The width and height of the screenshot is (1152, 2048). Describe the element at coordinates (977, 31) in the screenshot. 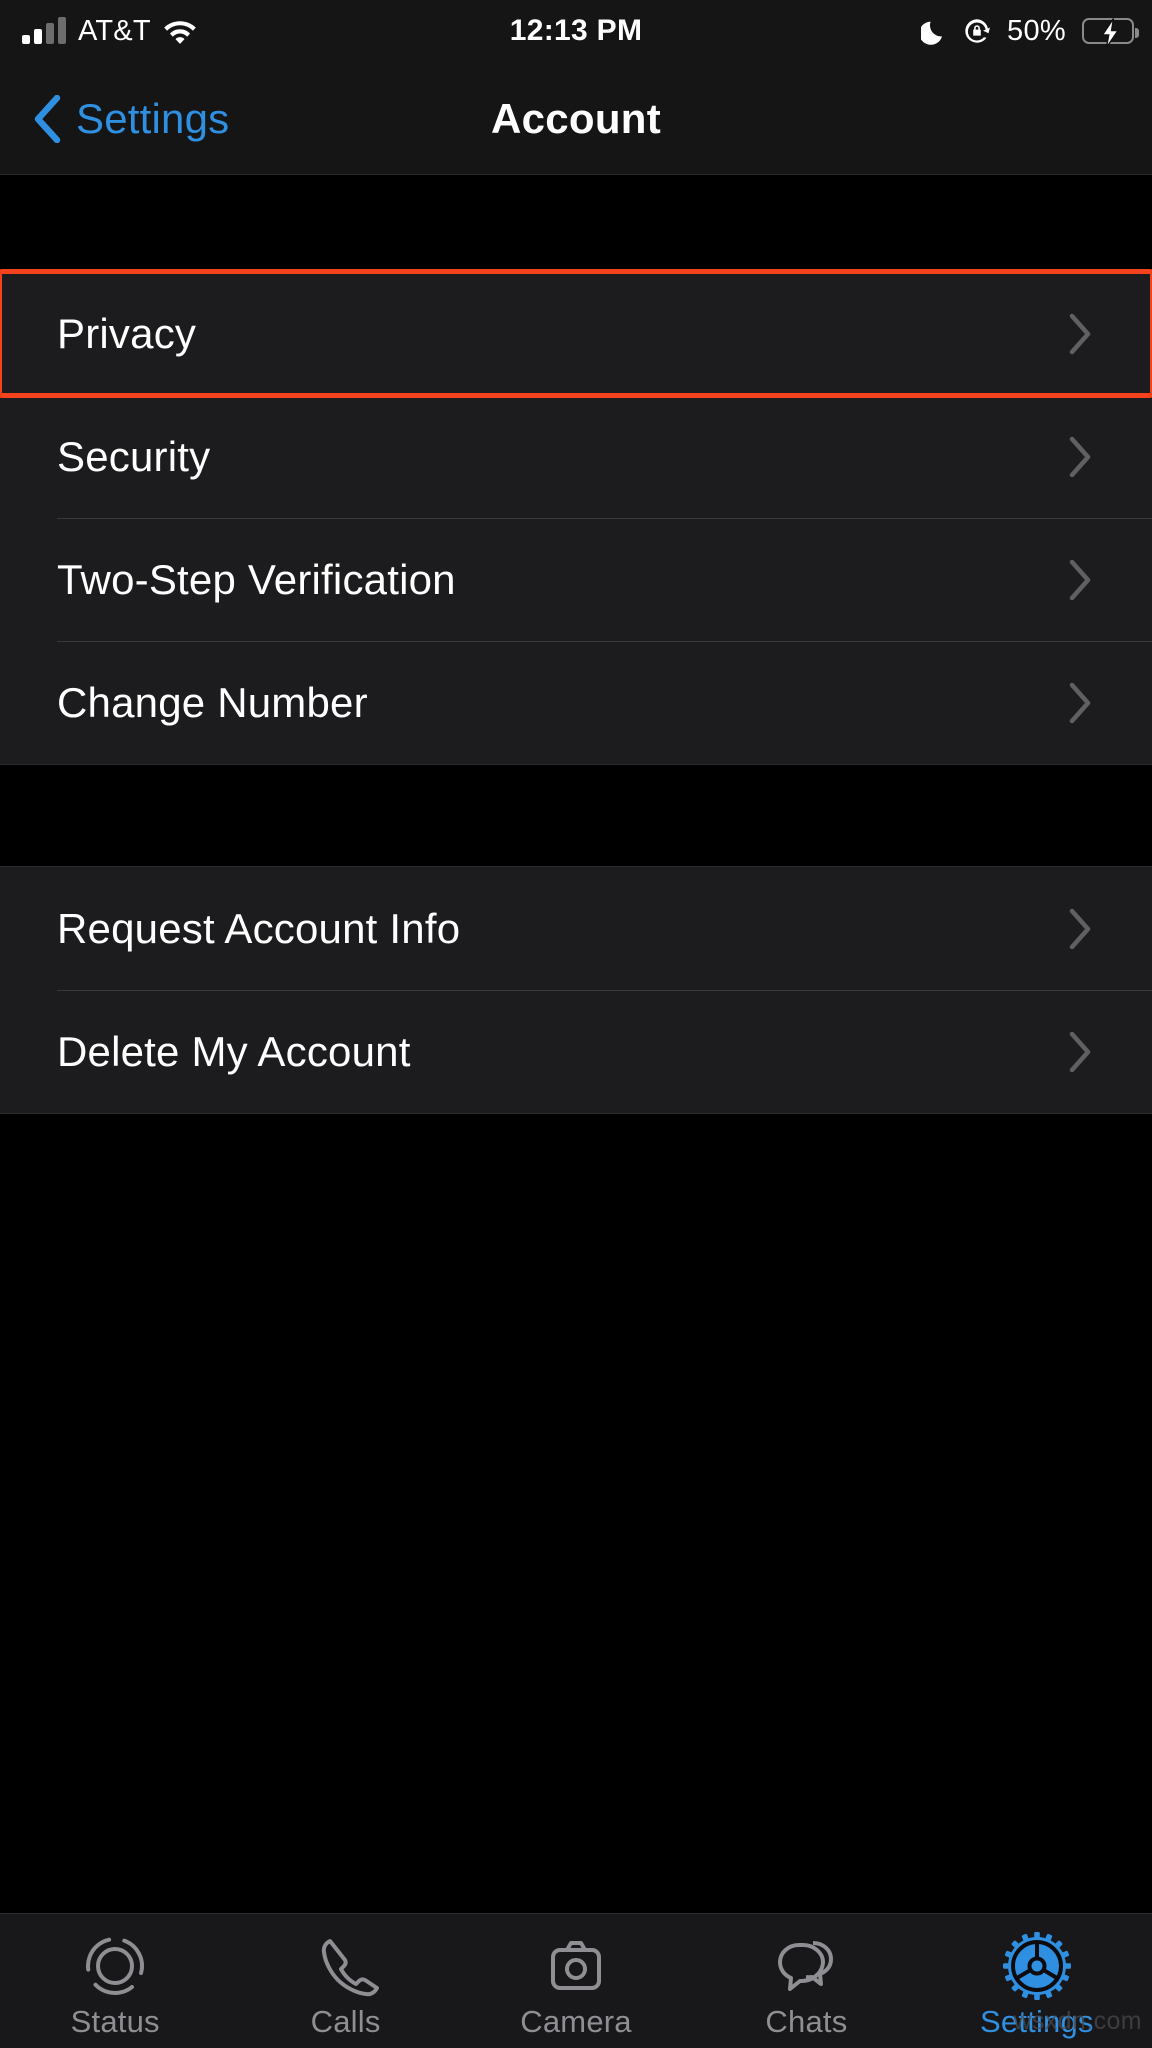

I see `rotation-lock-icon` at that location.